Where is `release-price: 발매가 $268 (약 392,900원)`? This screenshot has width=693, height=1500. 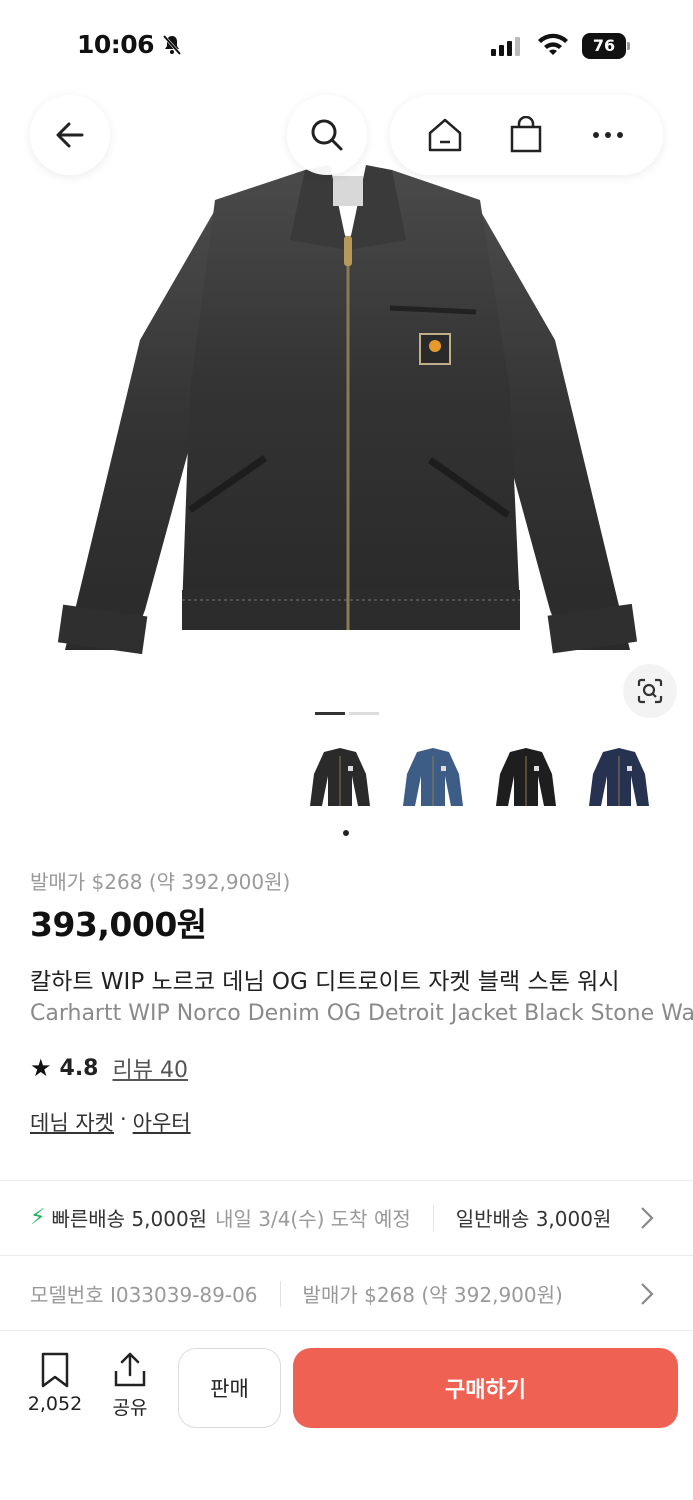
release-price: 발매가 $268 (약 392,900원) is located at coordinates (160, 882).